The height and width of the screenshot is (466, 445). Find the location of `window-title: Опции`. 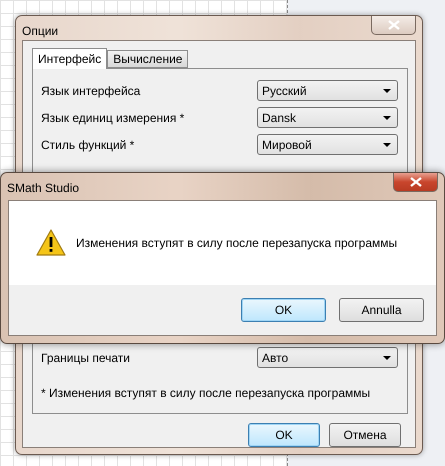

window-title: Опции is located at coordinates (41, 31).